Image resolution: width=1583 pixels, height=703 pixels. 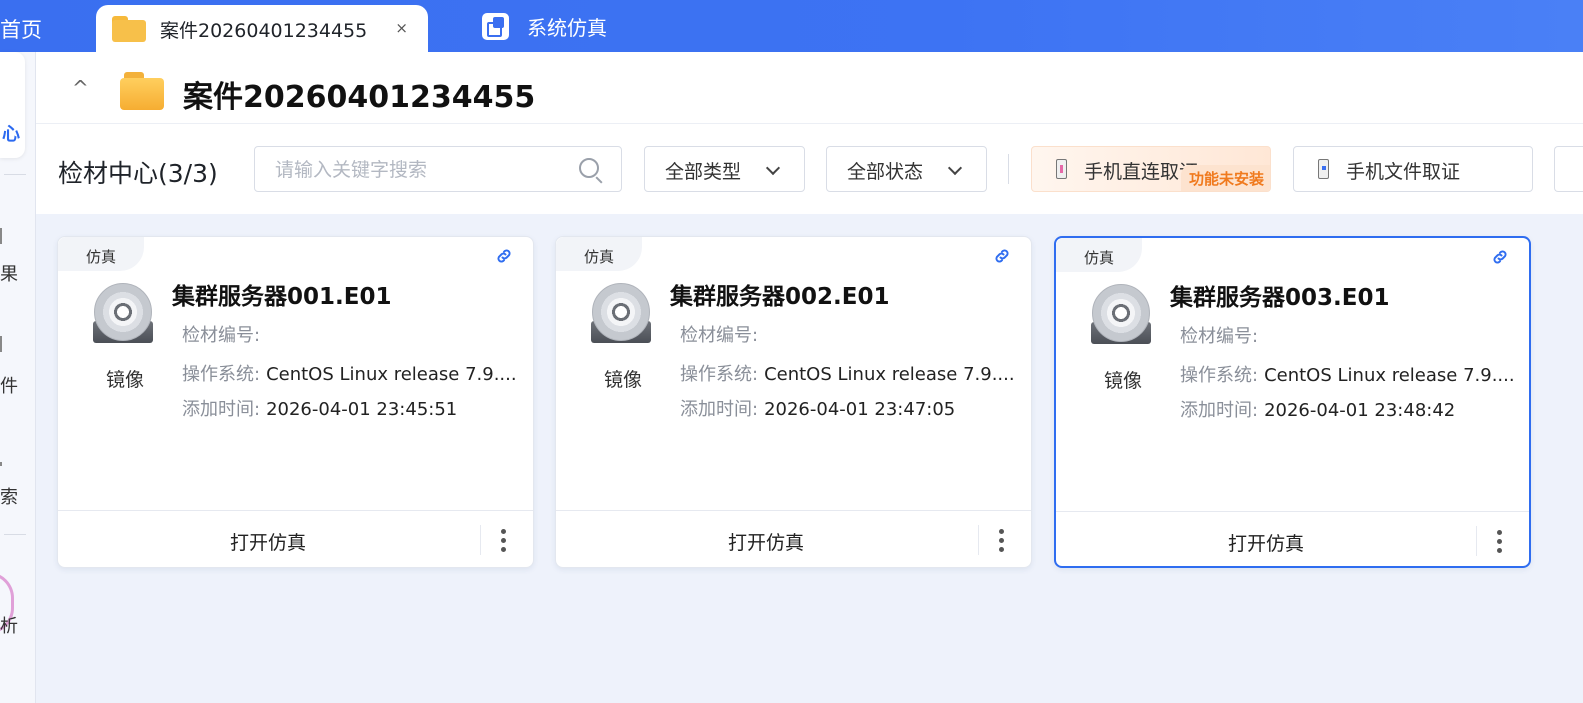 What do you see at coordinates (791, 26) in the screenshot?
I see `tab-bar: 首页 案件20260401234455 × 系统仿真` at bounding box center [791, 26].